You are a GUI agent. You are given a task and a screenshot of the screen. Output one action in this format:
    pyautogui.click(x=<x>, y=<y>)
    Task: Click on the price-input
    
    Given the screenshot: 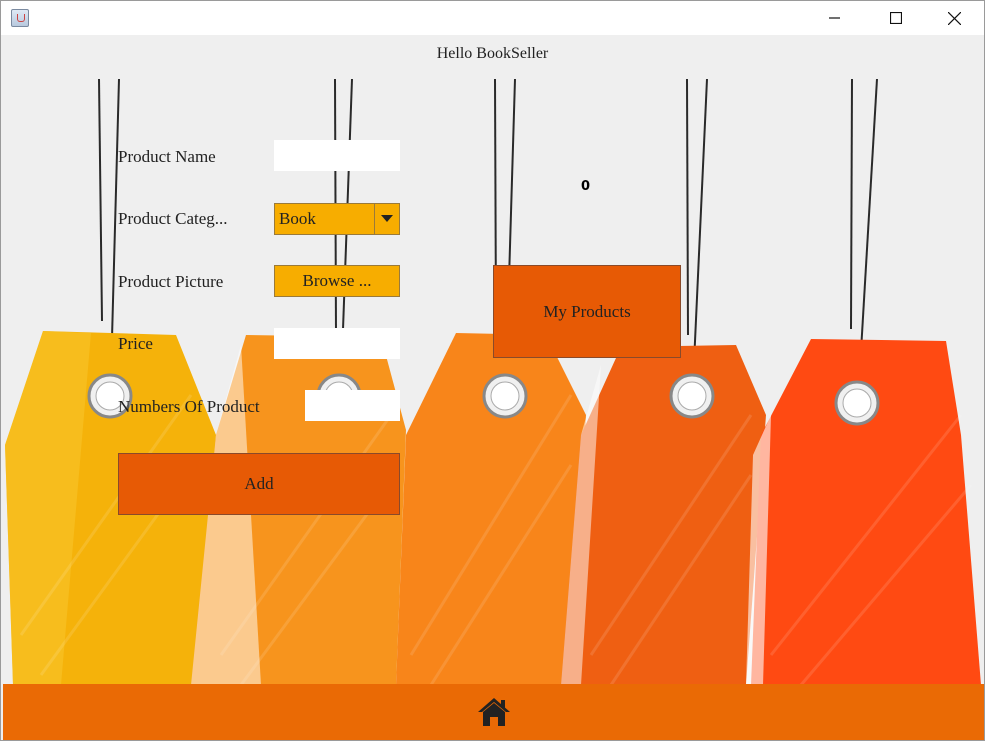 What is the action you would take?
    pyautogui.click(x=337, y=343)
    